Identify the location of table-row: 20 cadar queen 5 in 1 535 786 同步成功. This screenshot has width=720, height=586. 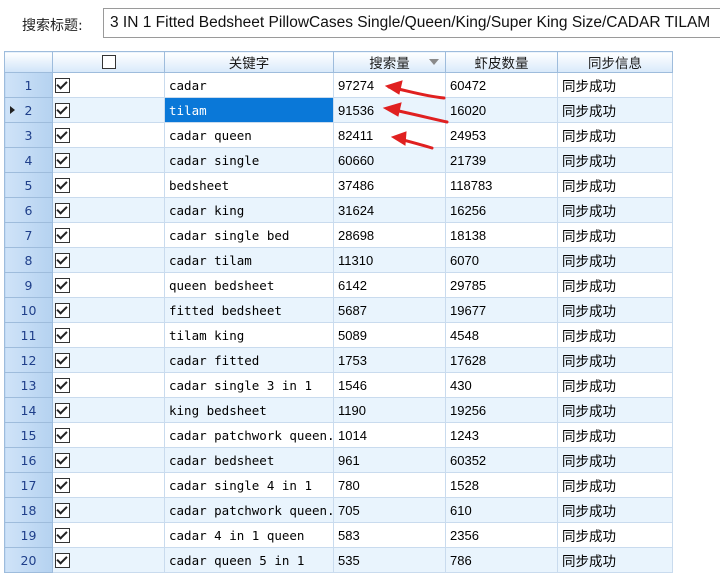
(338, 560).